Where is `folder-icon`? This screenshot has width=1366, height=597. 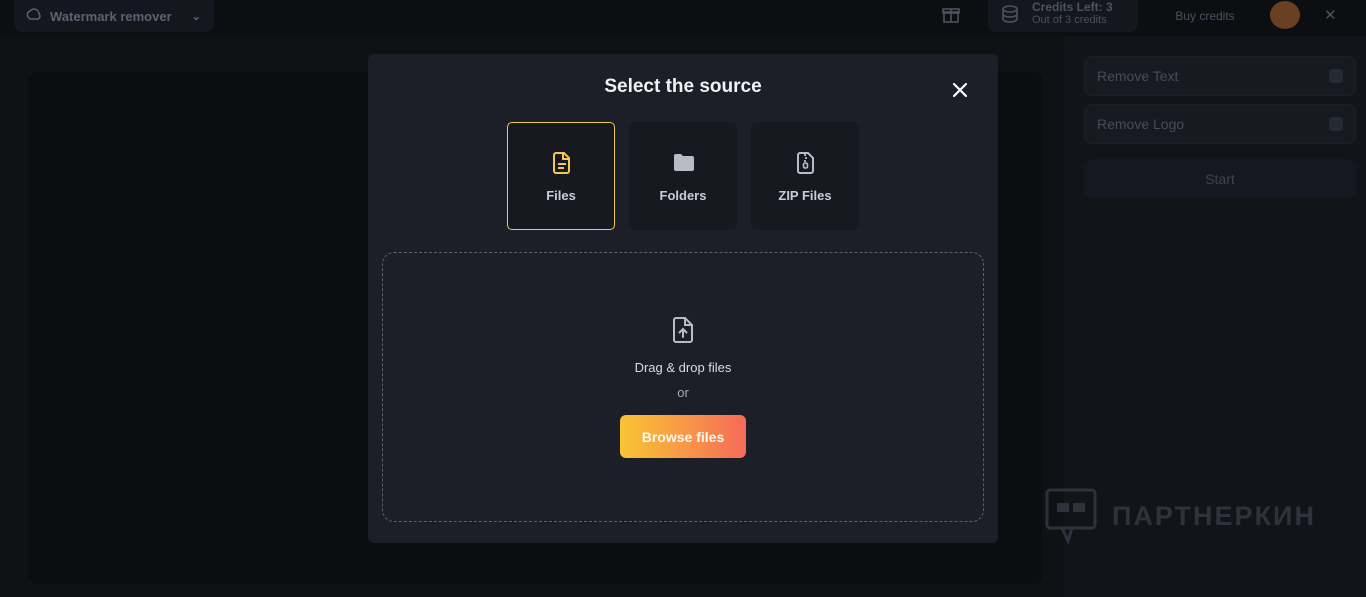 folder-icon is located at coordinates (684, 162).